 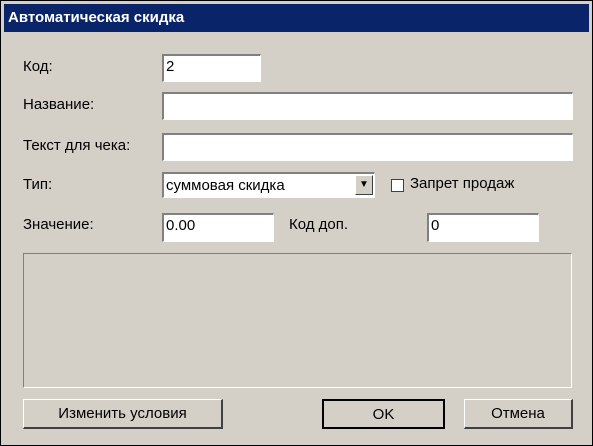 What do you see at coordinates (59, 104) in the screenshot?
I see `name-label: Название:` at bounding box center [59, 104].